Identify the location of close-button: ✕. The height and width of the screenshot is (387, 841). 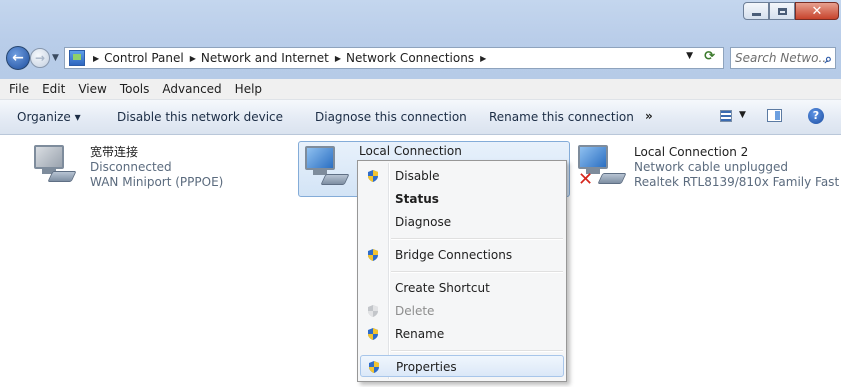
(817, 11).